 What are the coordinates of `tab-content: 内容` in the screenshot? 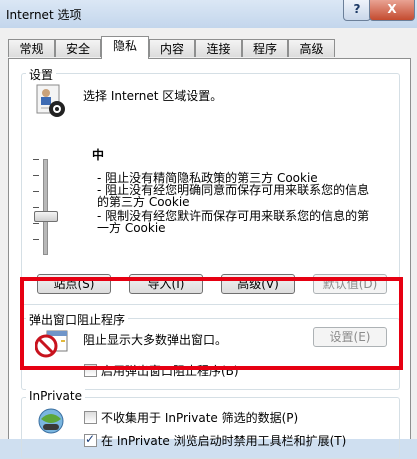 It's located at (172, 48).